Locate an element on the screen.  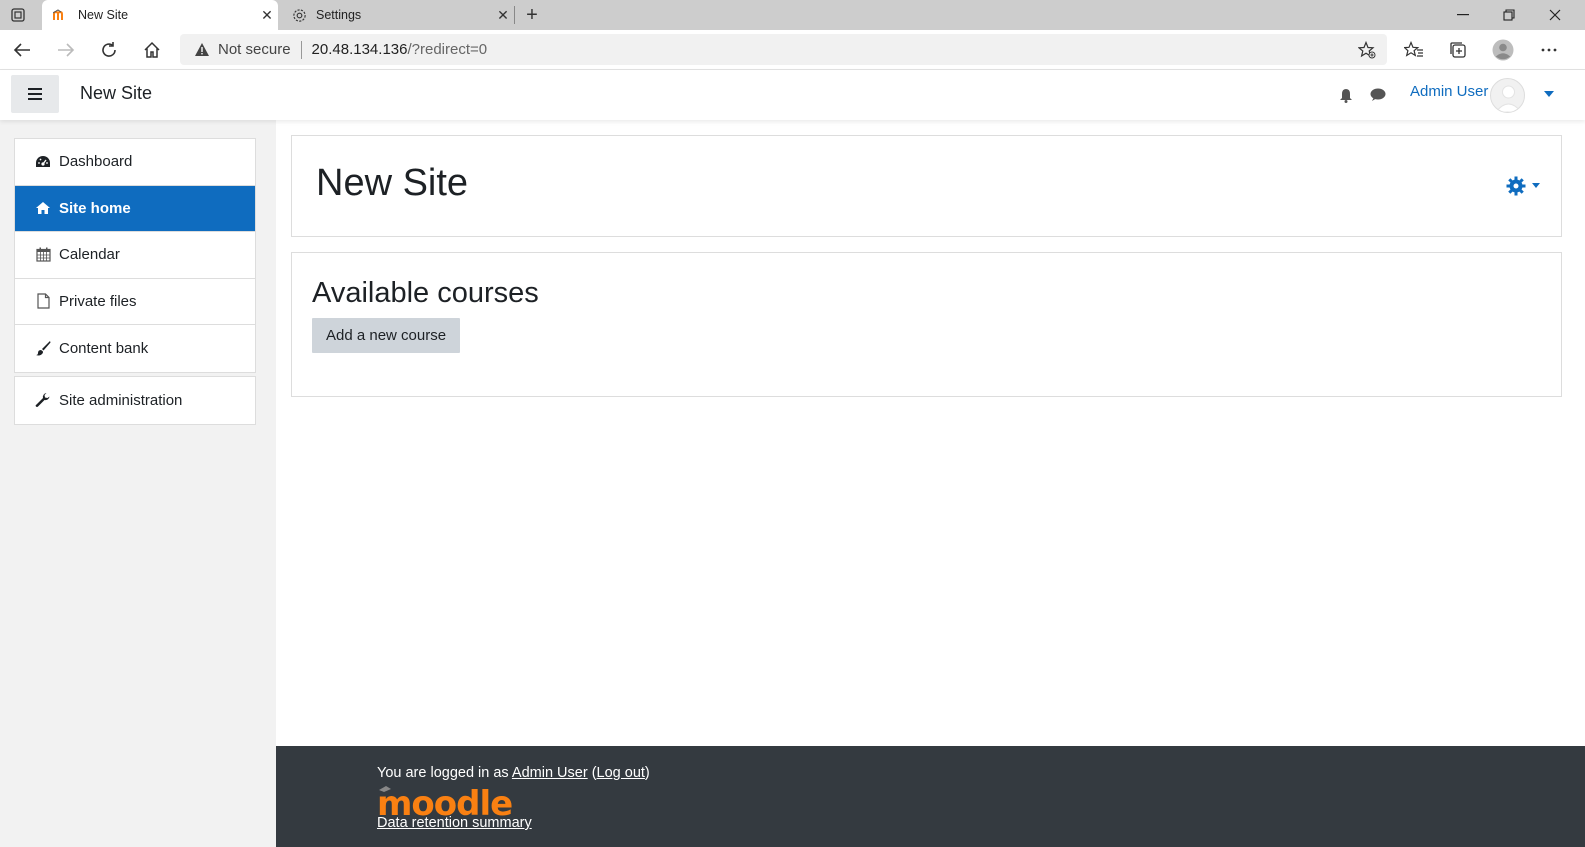
minimize-button is located at coordinates (1463, 15).